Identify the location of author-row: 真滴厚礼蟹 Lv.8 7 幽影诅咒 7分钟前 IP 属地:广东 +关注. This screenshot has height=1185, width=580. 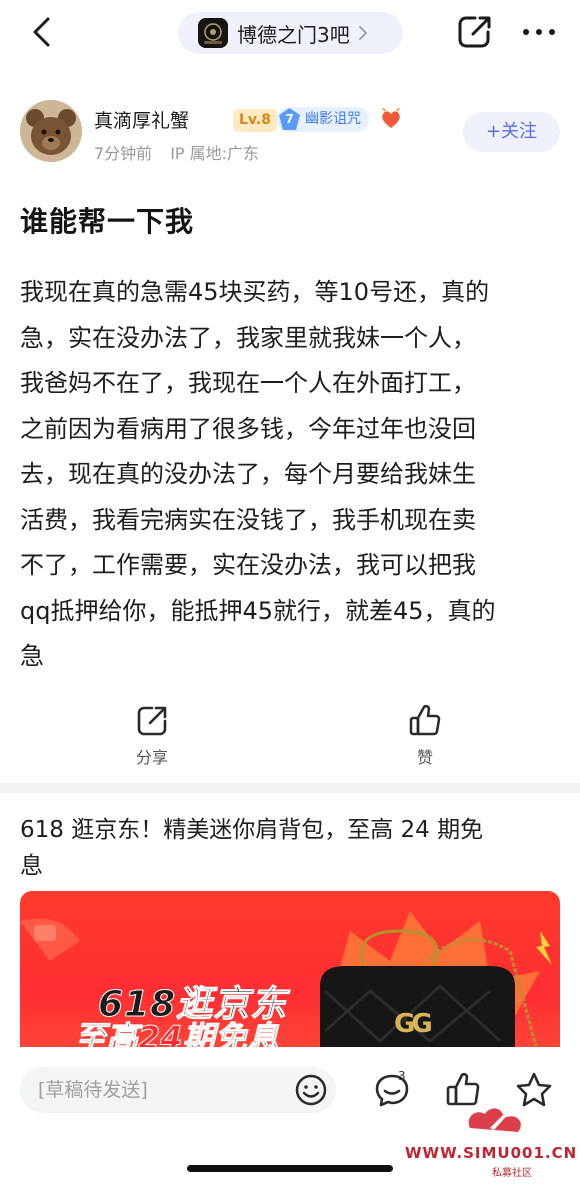
(290, 131).